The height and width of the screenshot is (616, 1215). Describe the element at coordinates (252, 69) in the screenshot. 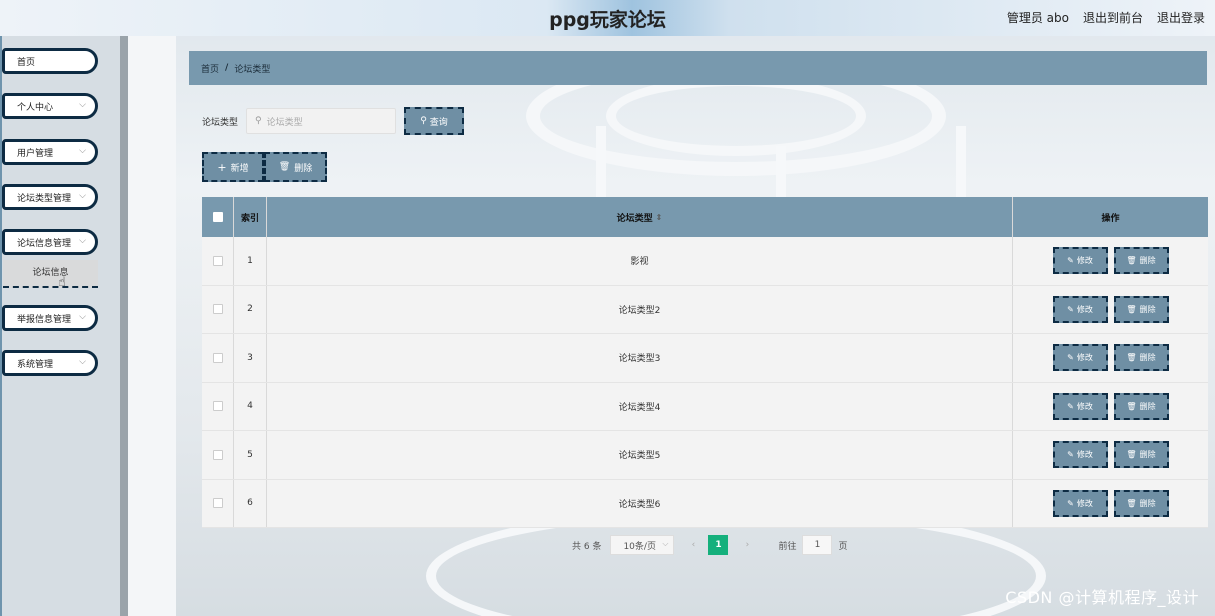

I see `breadcrumb-current: 论坛类型` at that location.